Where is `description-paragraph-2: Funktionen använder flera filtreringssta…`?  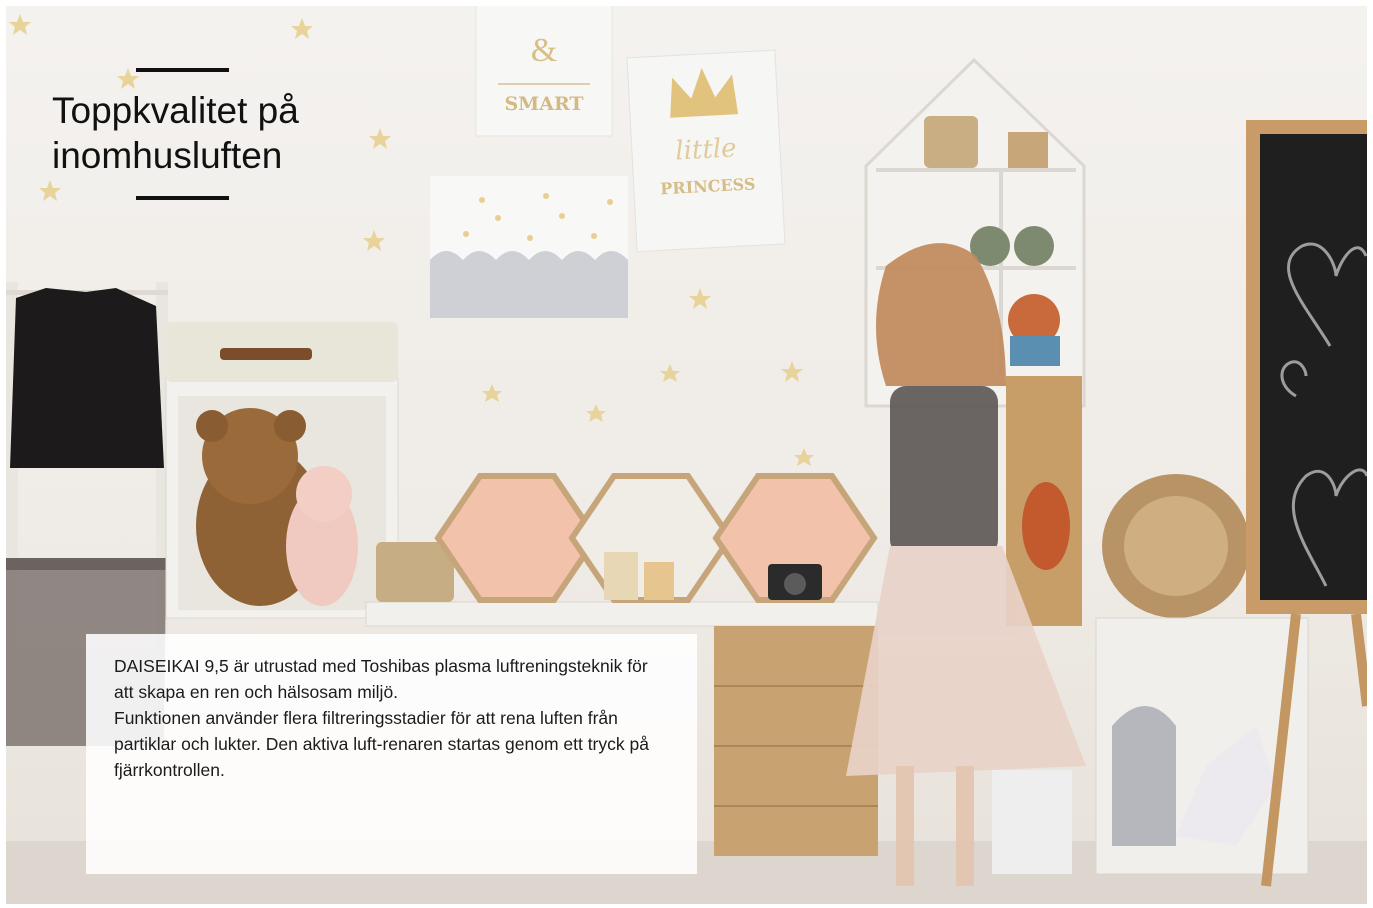 description-paragraph-2: Funktionen använder flera filtreringssta… is located at coordinates (381, 744).